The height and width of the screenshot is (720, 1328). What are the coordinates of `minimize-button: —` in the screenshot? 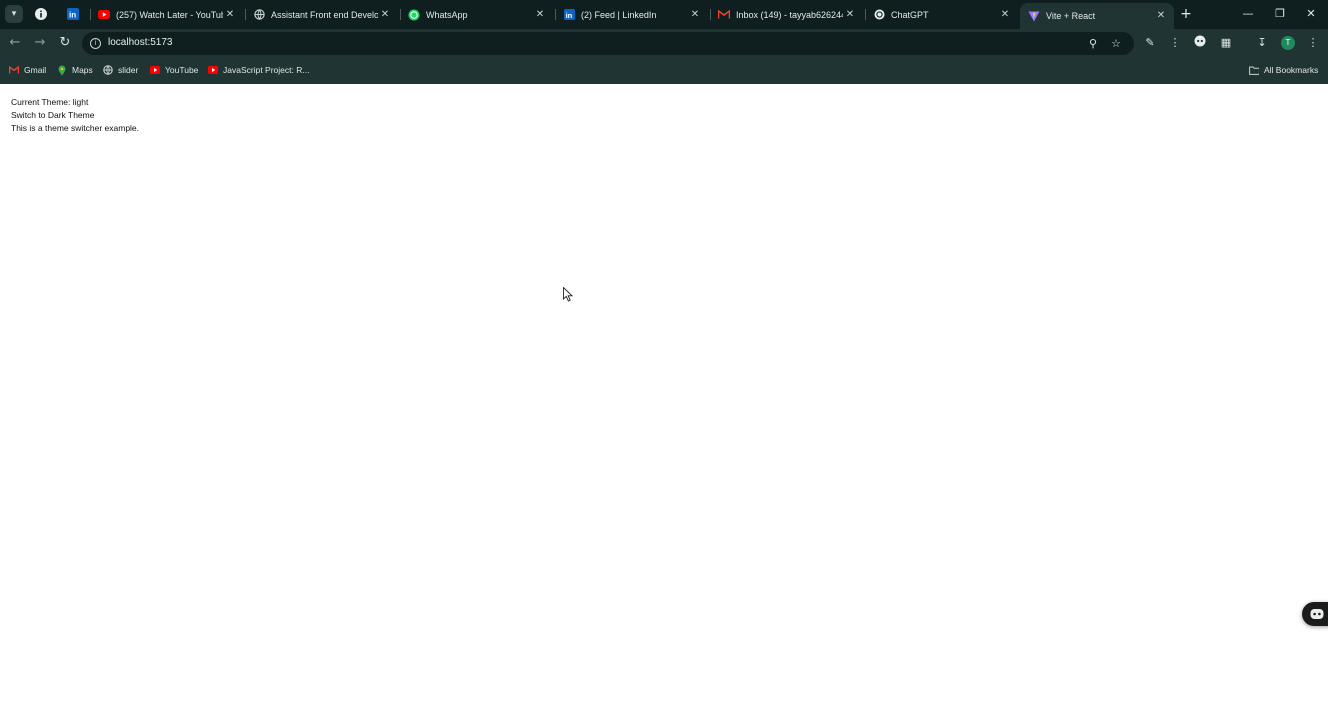 It's located at (1248, 14).